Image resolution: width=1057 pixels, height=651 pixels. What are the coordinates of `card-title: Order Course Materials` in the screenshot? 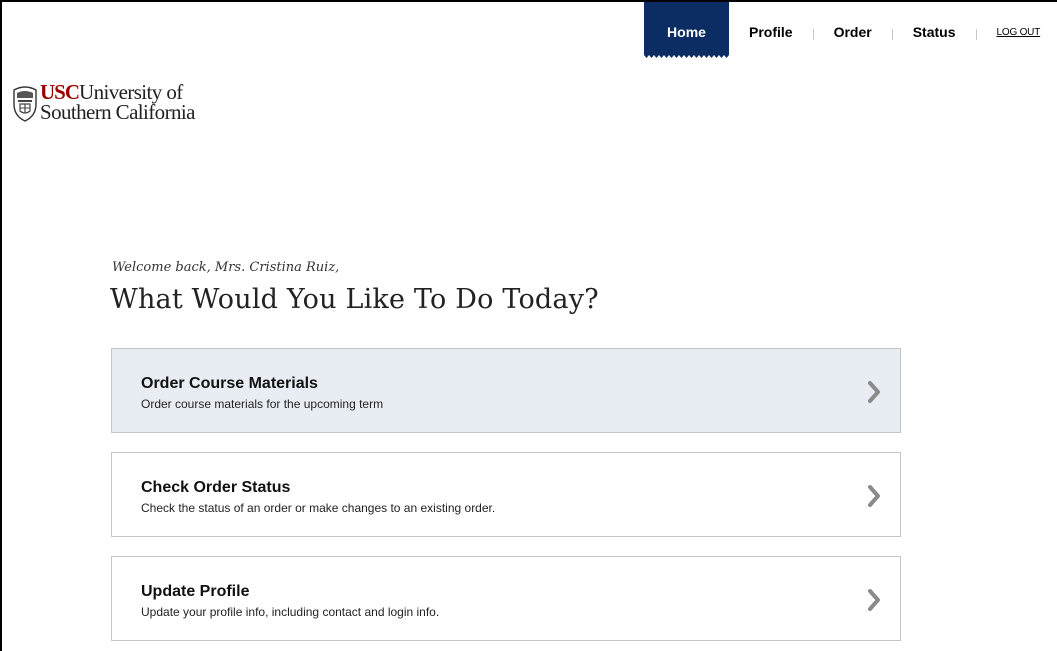 It's located at (229, 383).